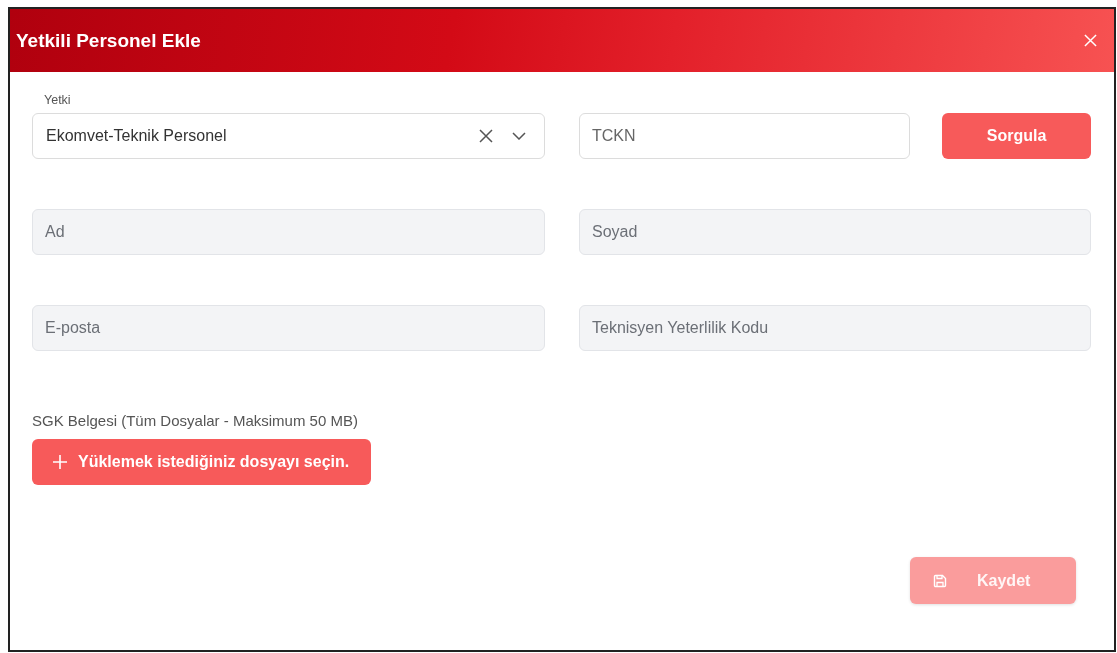  What do you see at coordinates (288, 136) in the screenshot?
I see `select-field: Ekomvet-Teknik Personel` at bounding box center [288, 136].